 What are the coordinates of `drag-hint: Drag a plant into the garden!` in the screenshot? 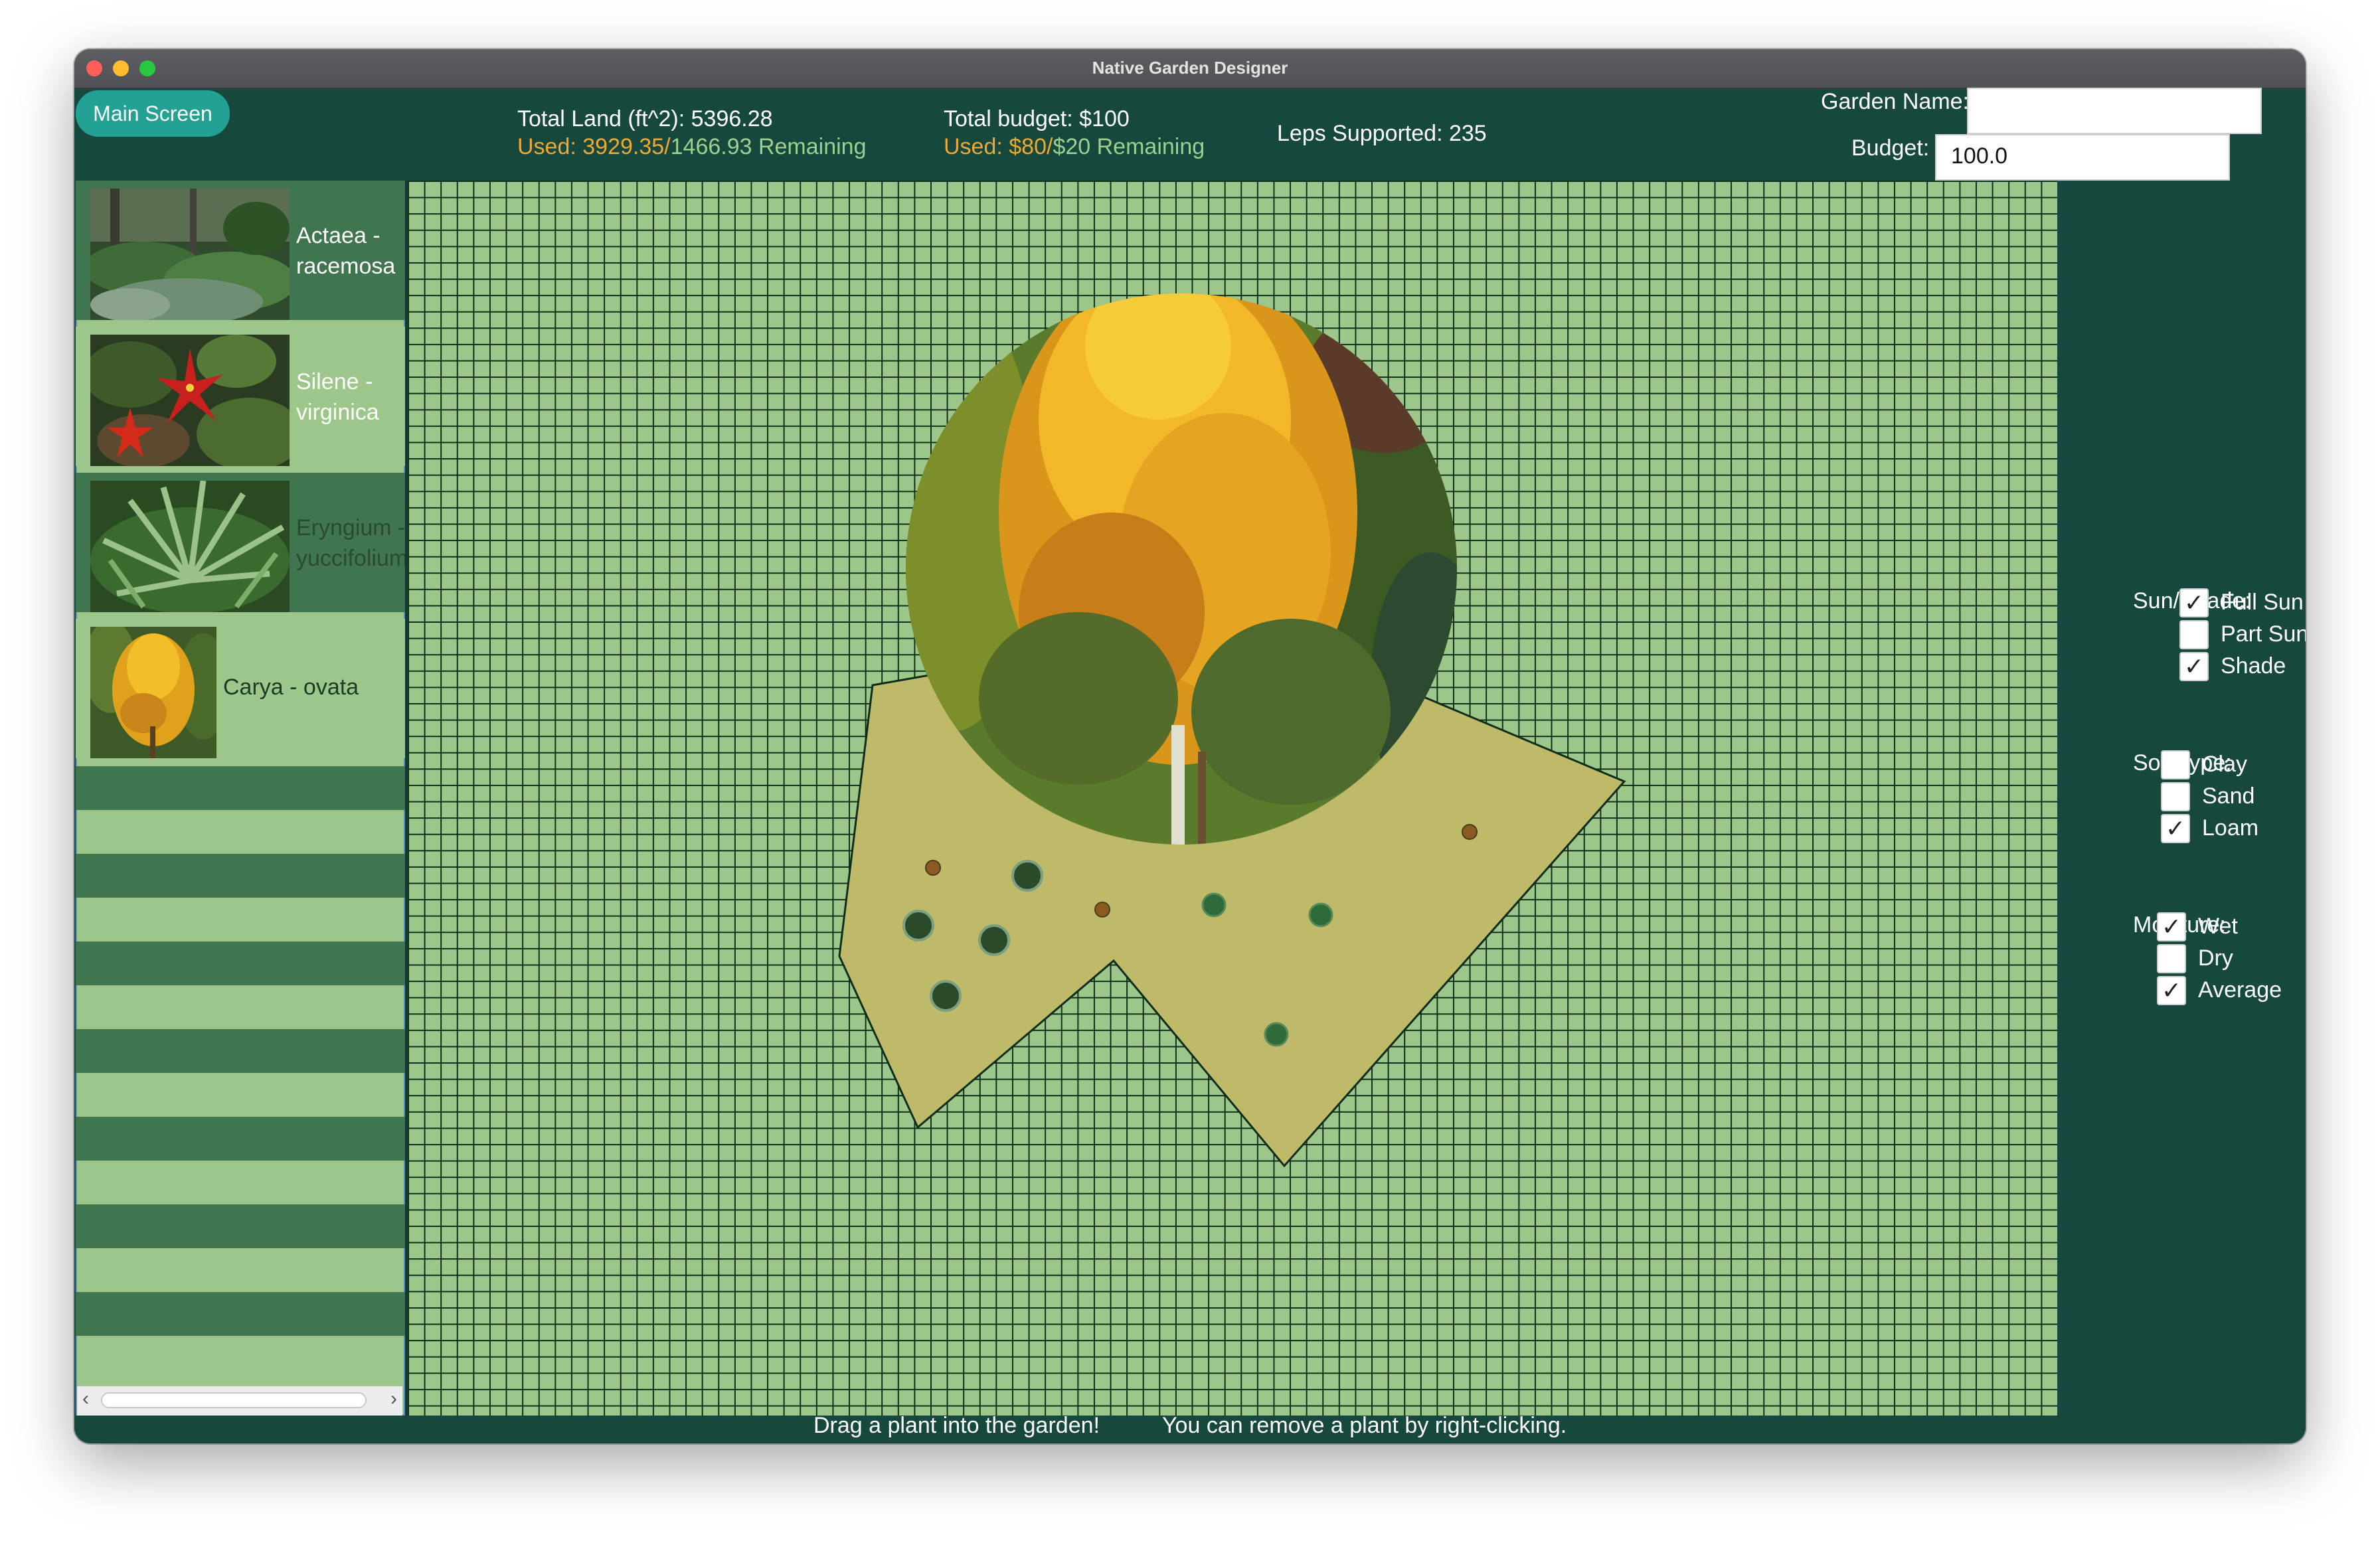 It's located at (956, 1425).